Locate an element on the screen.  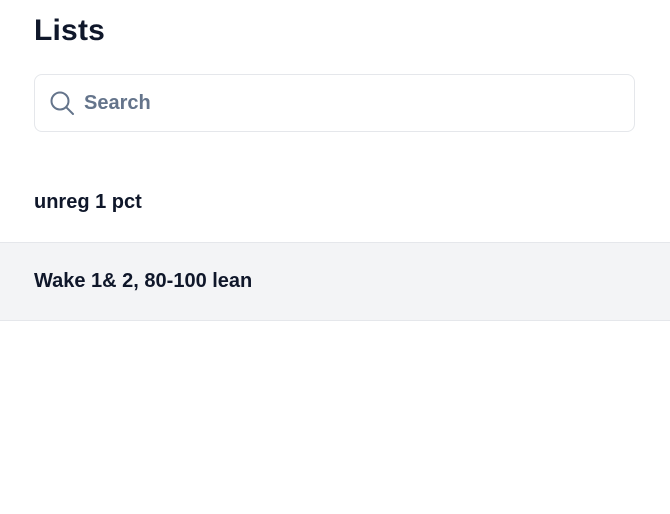
search-icon is located at coordinates (62, 103).